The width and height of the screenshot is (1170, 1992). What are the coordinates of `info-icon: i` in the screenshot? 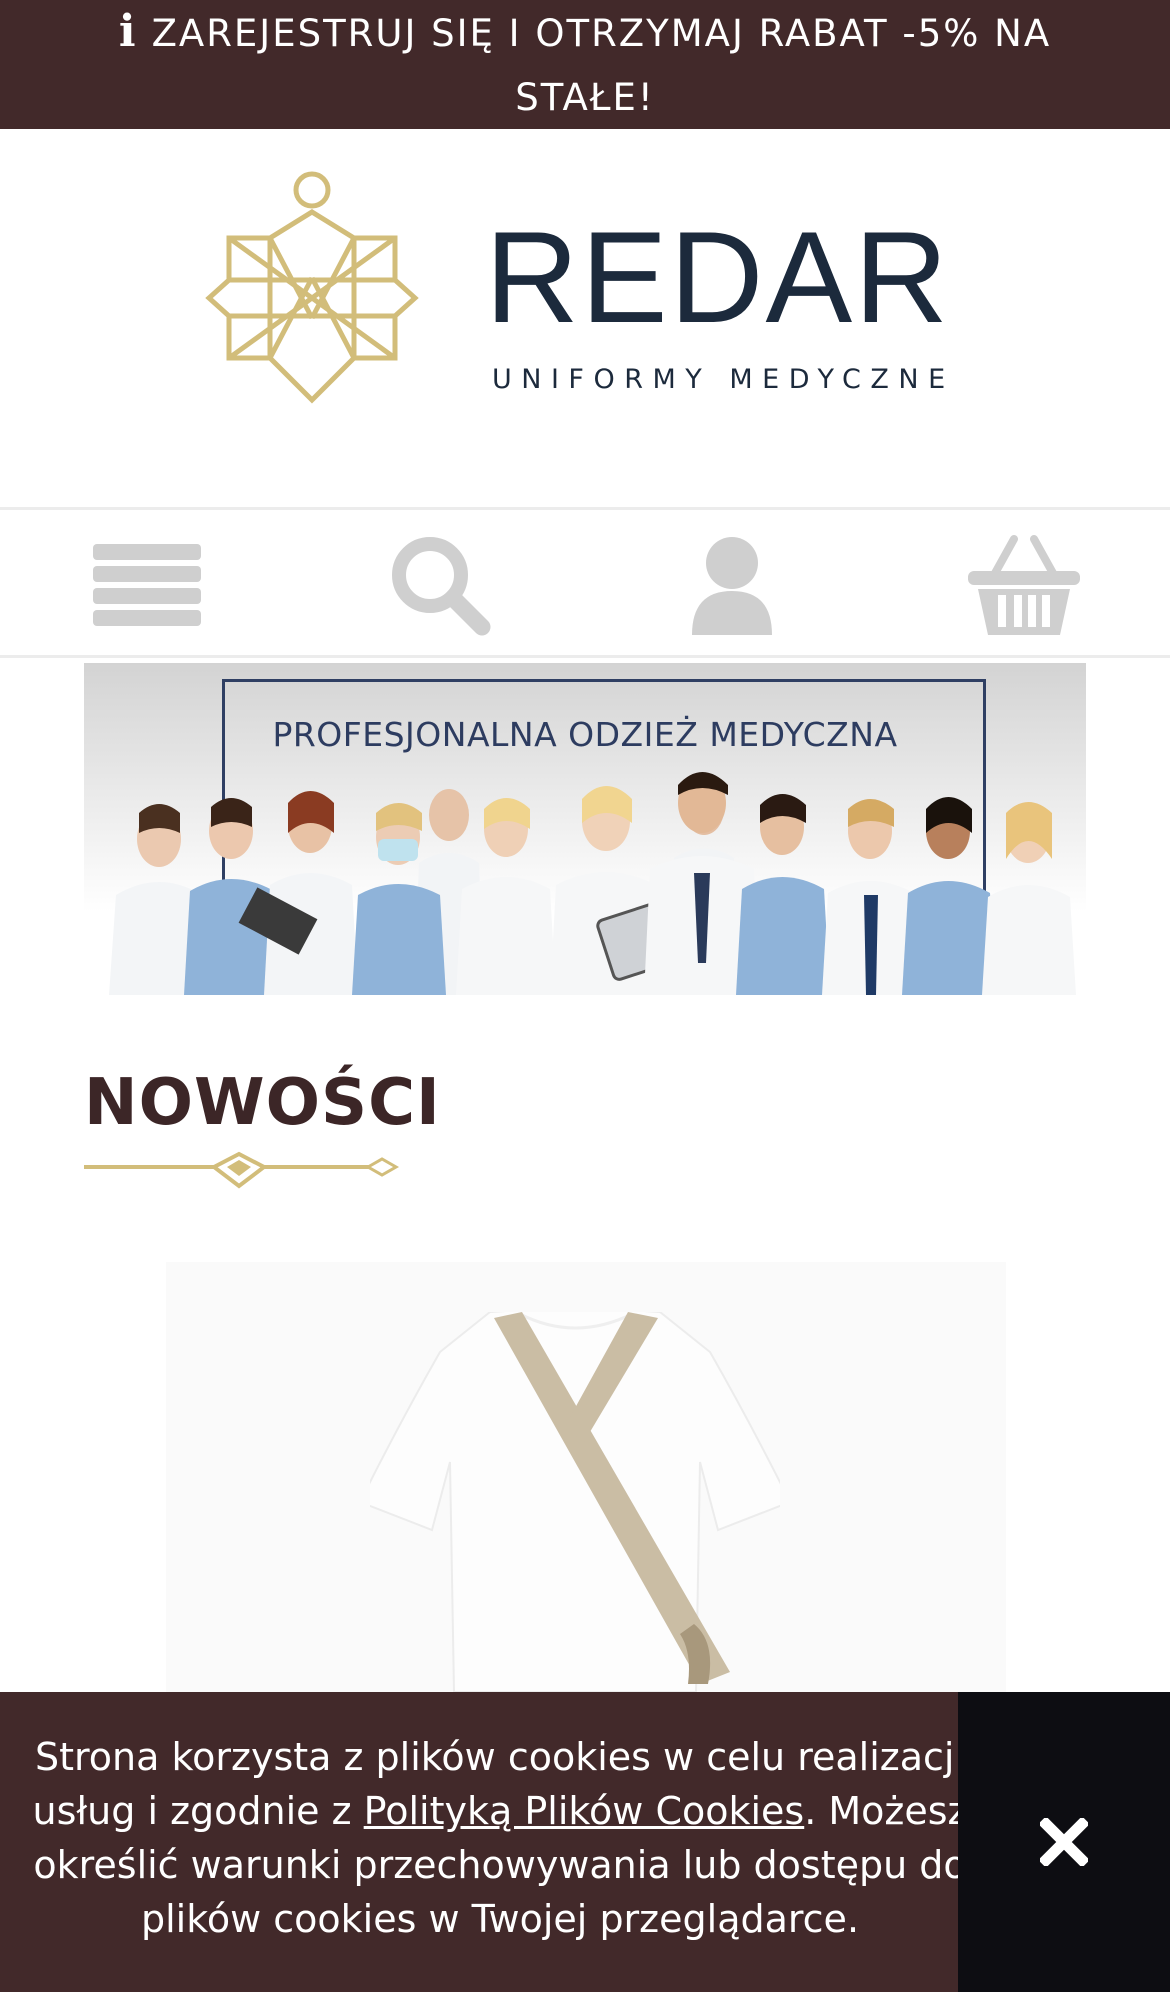 It's located at (128, 31).